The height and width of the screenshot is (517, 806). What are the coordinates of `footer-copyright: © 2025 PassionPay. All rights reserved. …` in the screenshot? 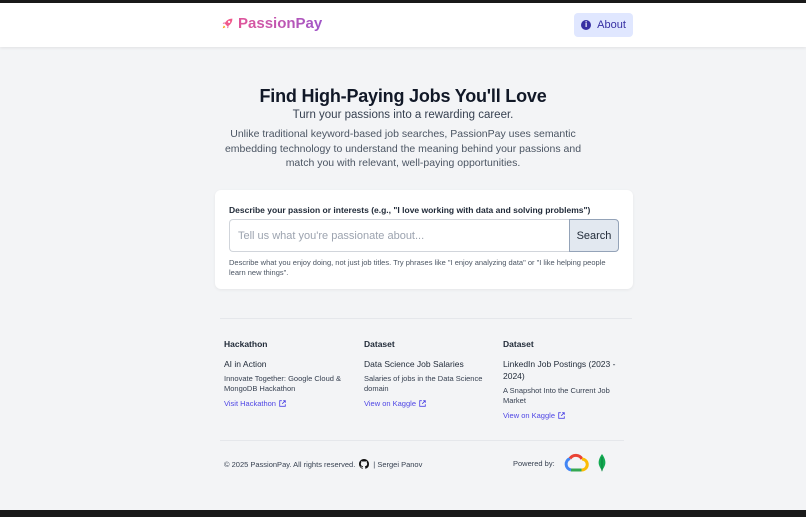 It's located at (323, 464).